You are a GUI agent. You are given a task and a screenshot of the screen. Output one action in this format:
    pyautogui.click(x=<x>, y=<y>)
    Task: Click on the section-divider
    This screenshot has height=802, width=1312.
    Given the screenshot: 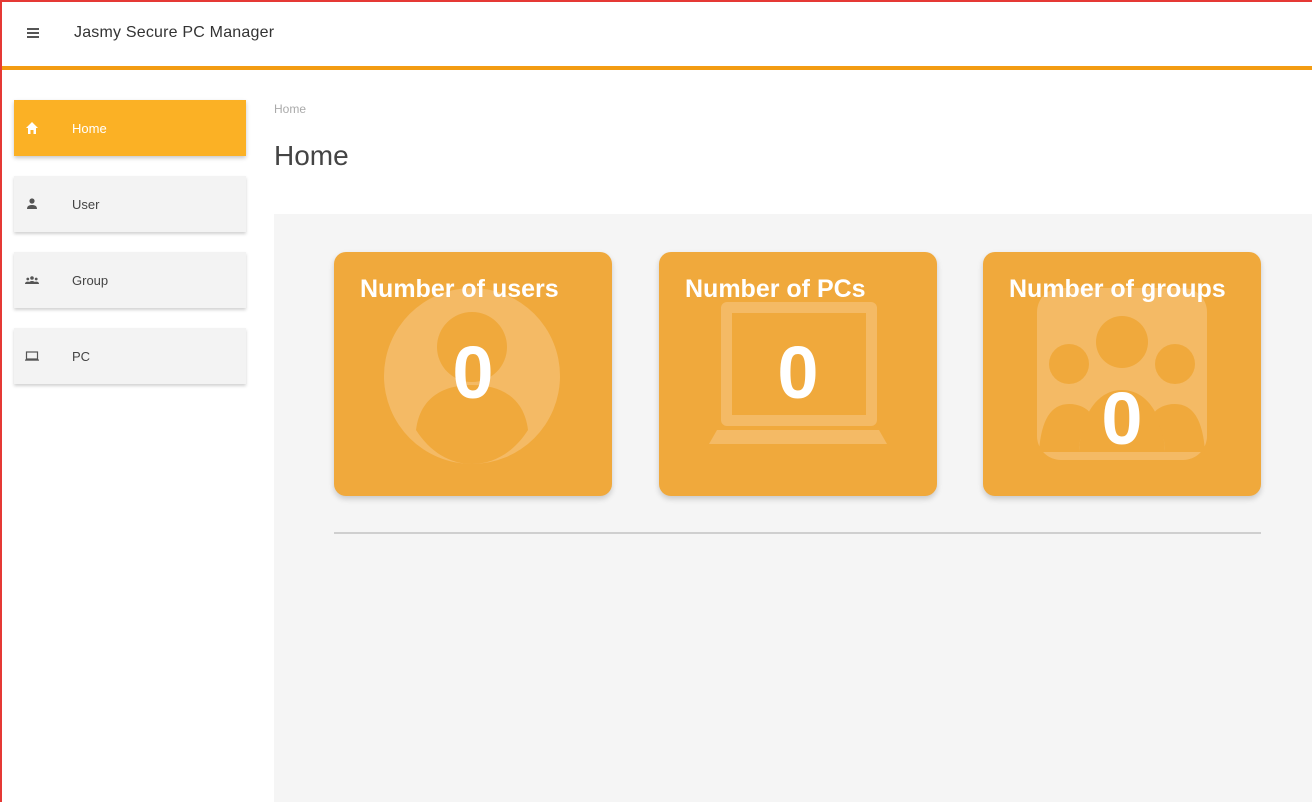 What is the action you would take?
    pyautogui.click(x=797, y=533)
    